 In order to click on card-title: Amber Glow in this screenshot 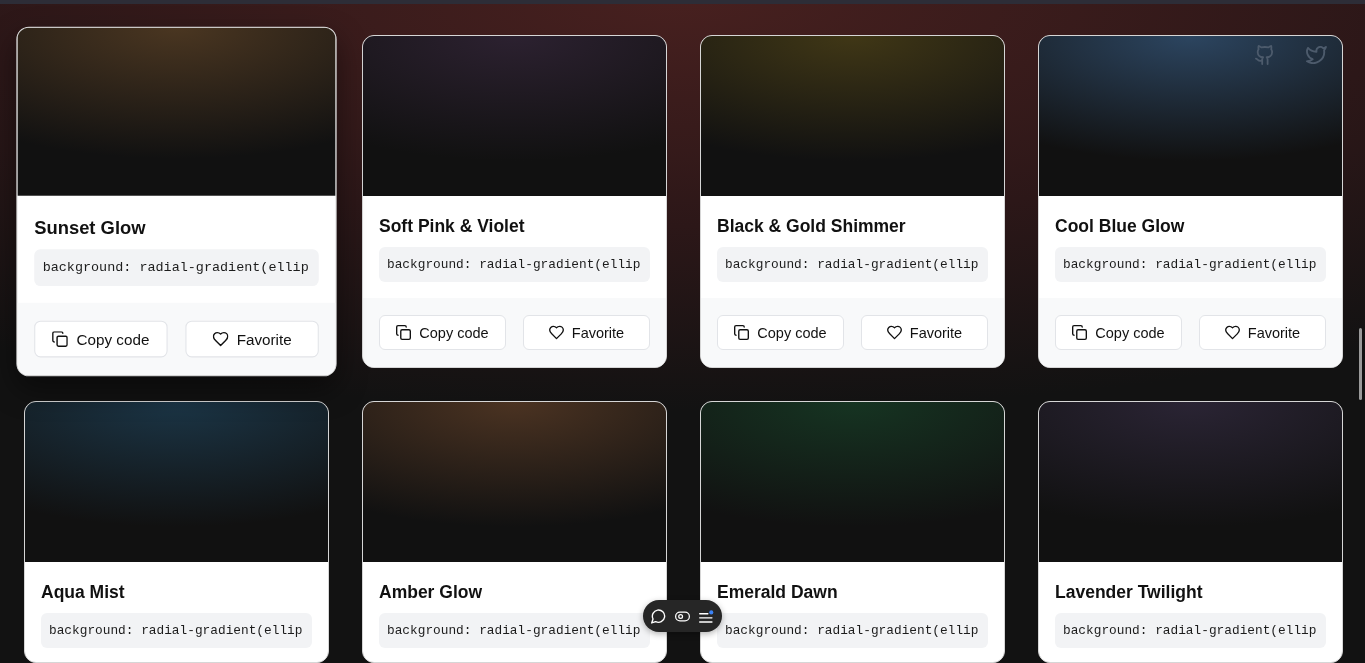, I will do `click(431, 592)`.